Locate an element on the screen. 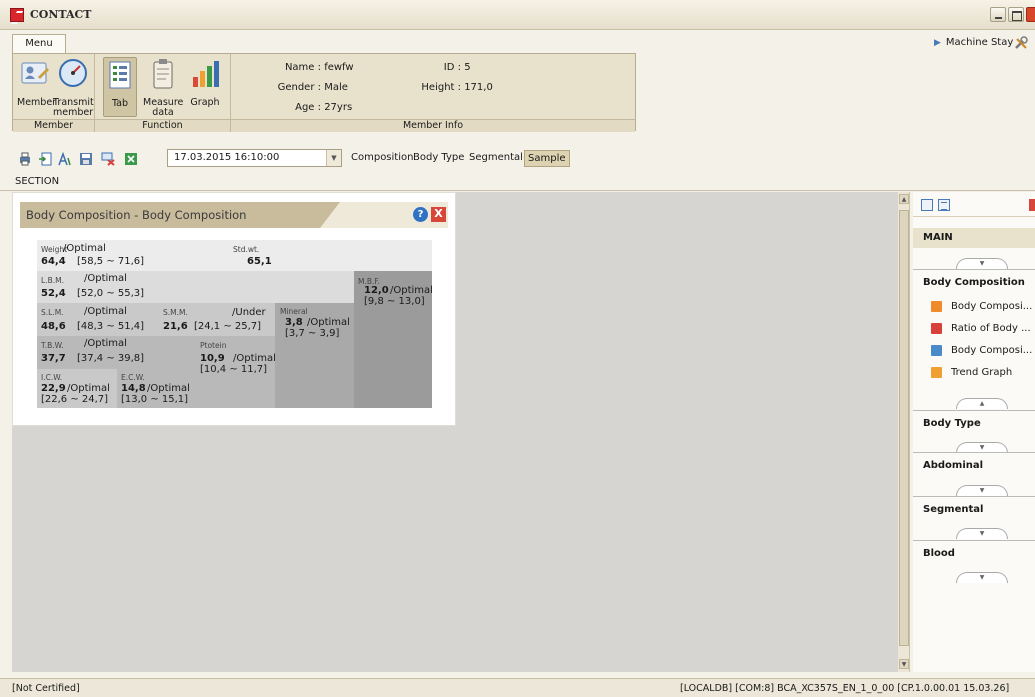 This screenshot has width=1035, height=697. section-blood: Blood is located at coordinates (974, 549).